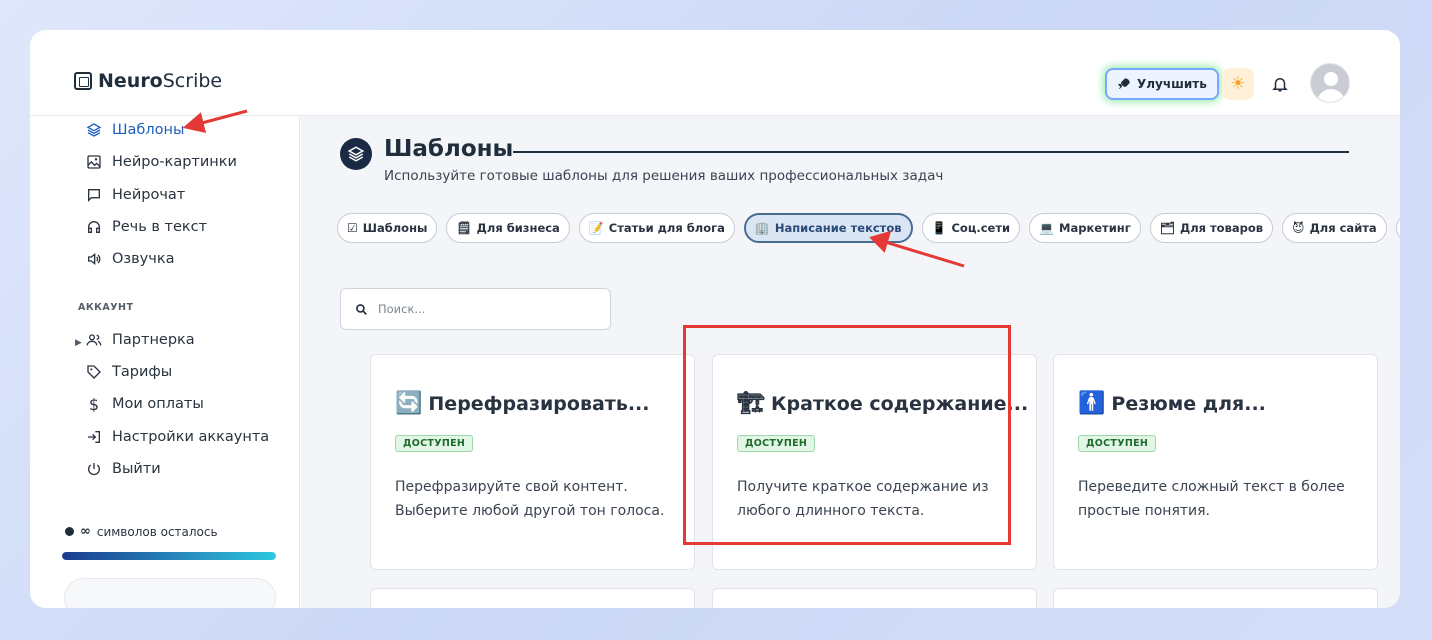 This screenshot has height=640, width=1432. Describe the element at coordinates (160, 81) in the screenshot. I see `logo-text: NeuroScribe` at that location.